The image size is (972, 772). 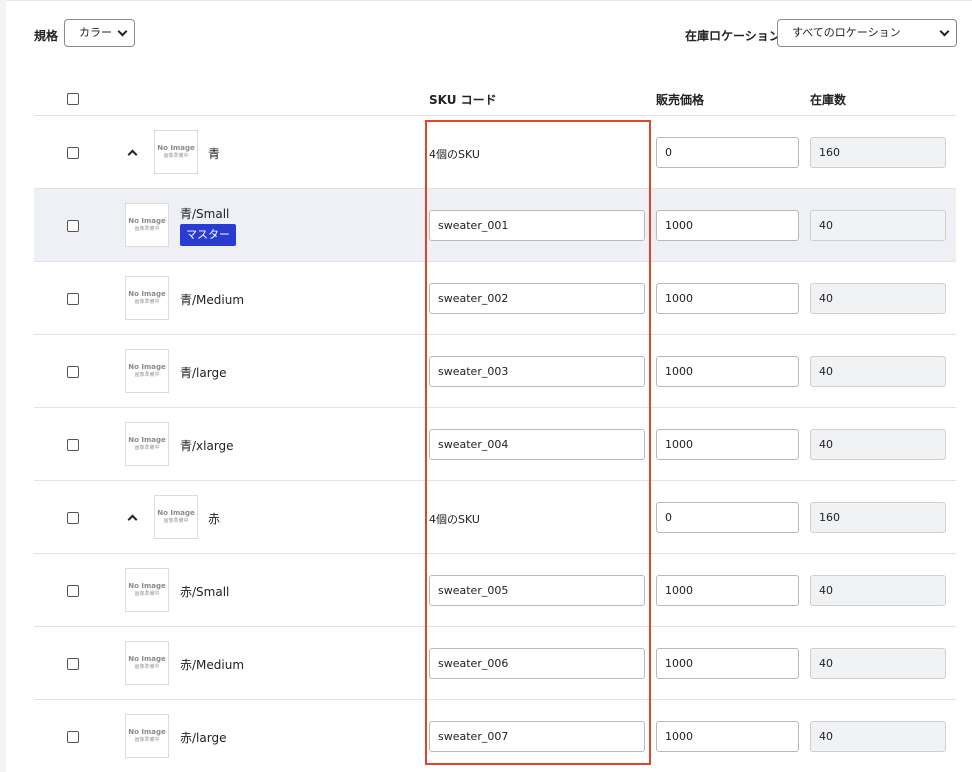 I want to click on table-row: No Image 画像準備中 青/xlarge sweater_004 1000 40, so click(x=495, y=444).